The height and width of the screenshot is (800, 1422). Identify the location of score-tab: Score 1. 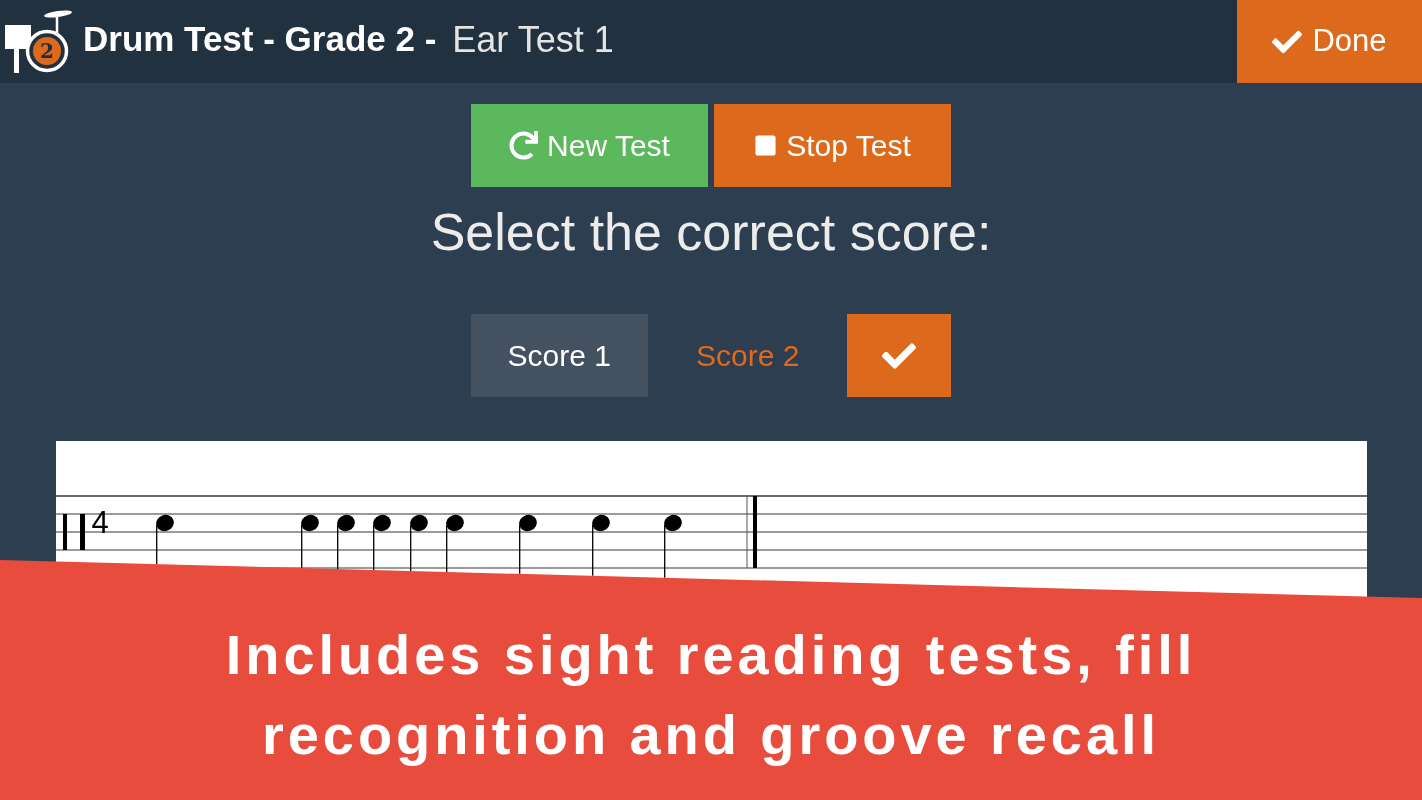
(559, 355).